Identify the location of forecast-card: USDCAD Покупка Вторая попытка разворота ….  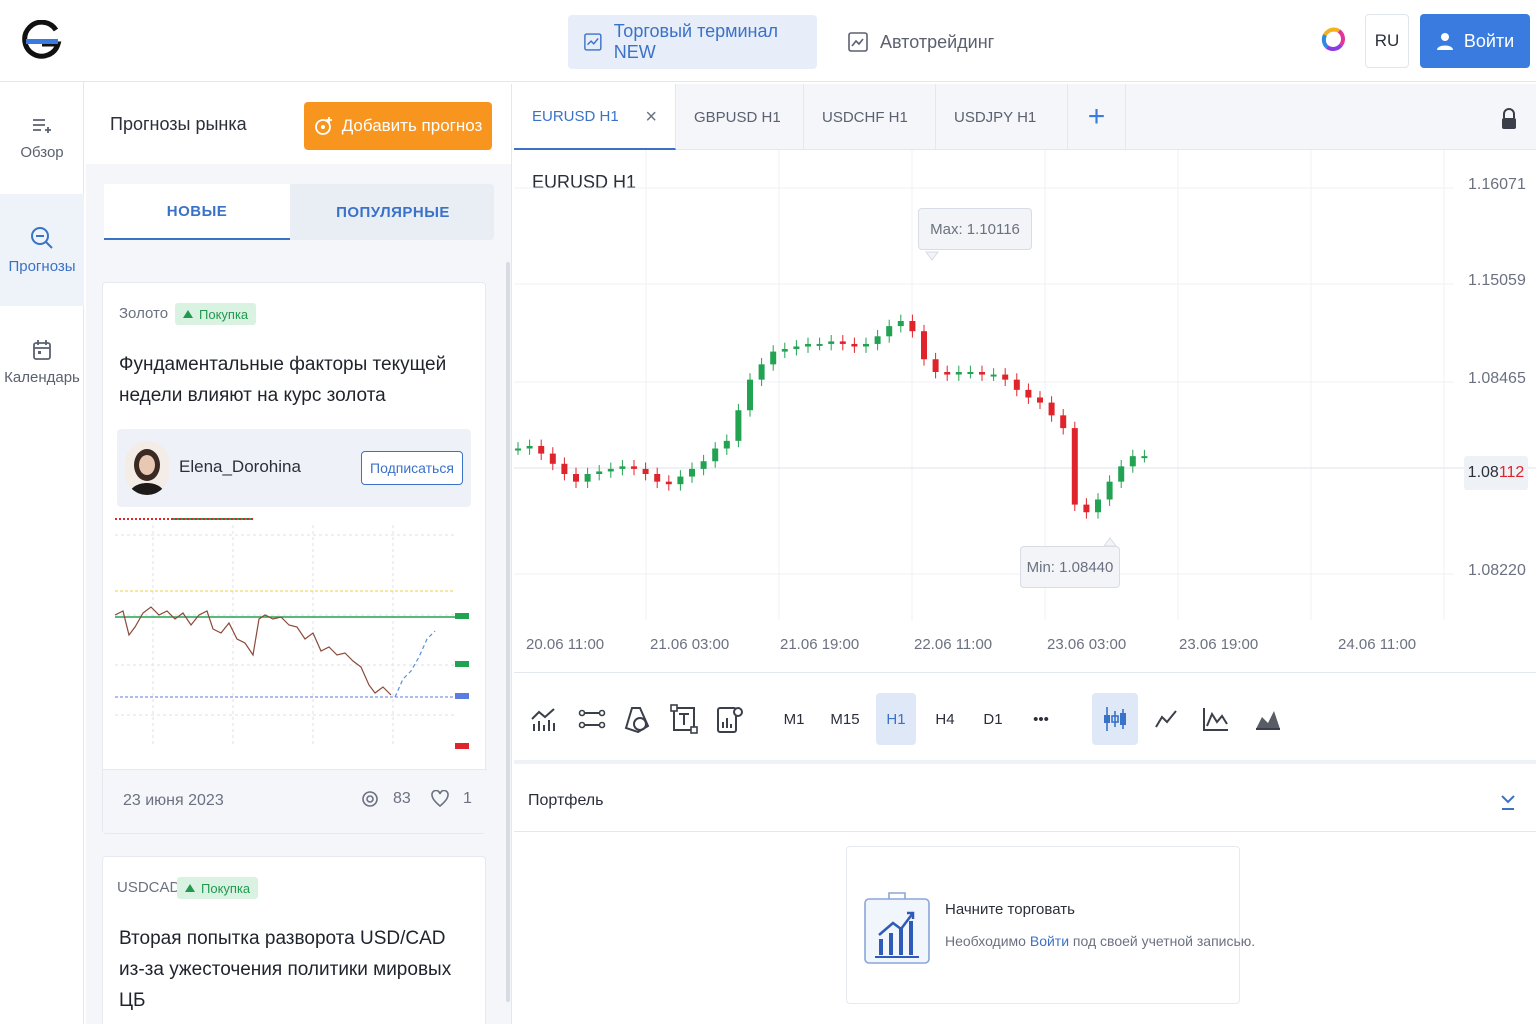
(294, 940).